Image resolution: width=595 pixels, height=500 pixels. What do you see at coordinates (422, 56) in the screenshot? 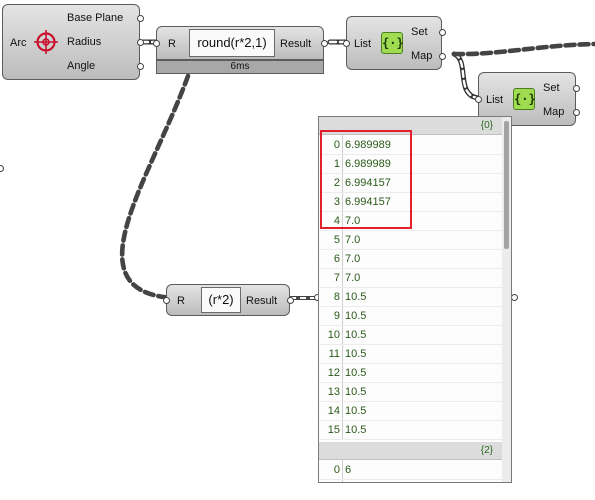
I see `setmap-top-map-label: Map` at bounding box center [422, 56].